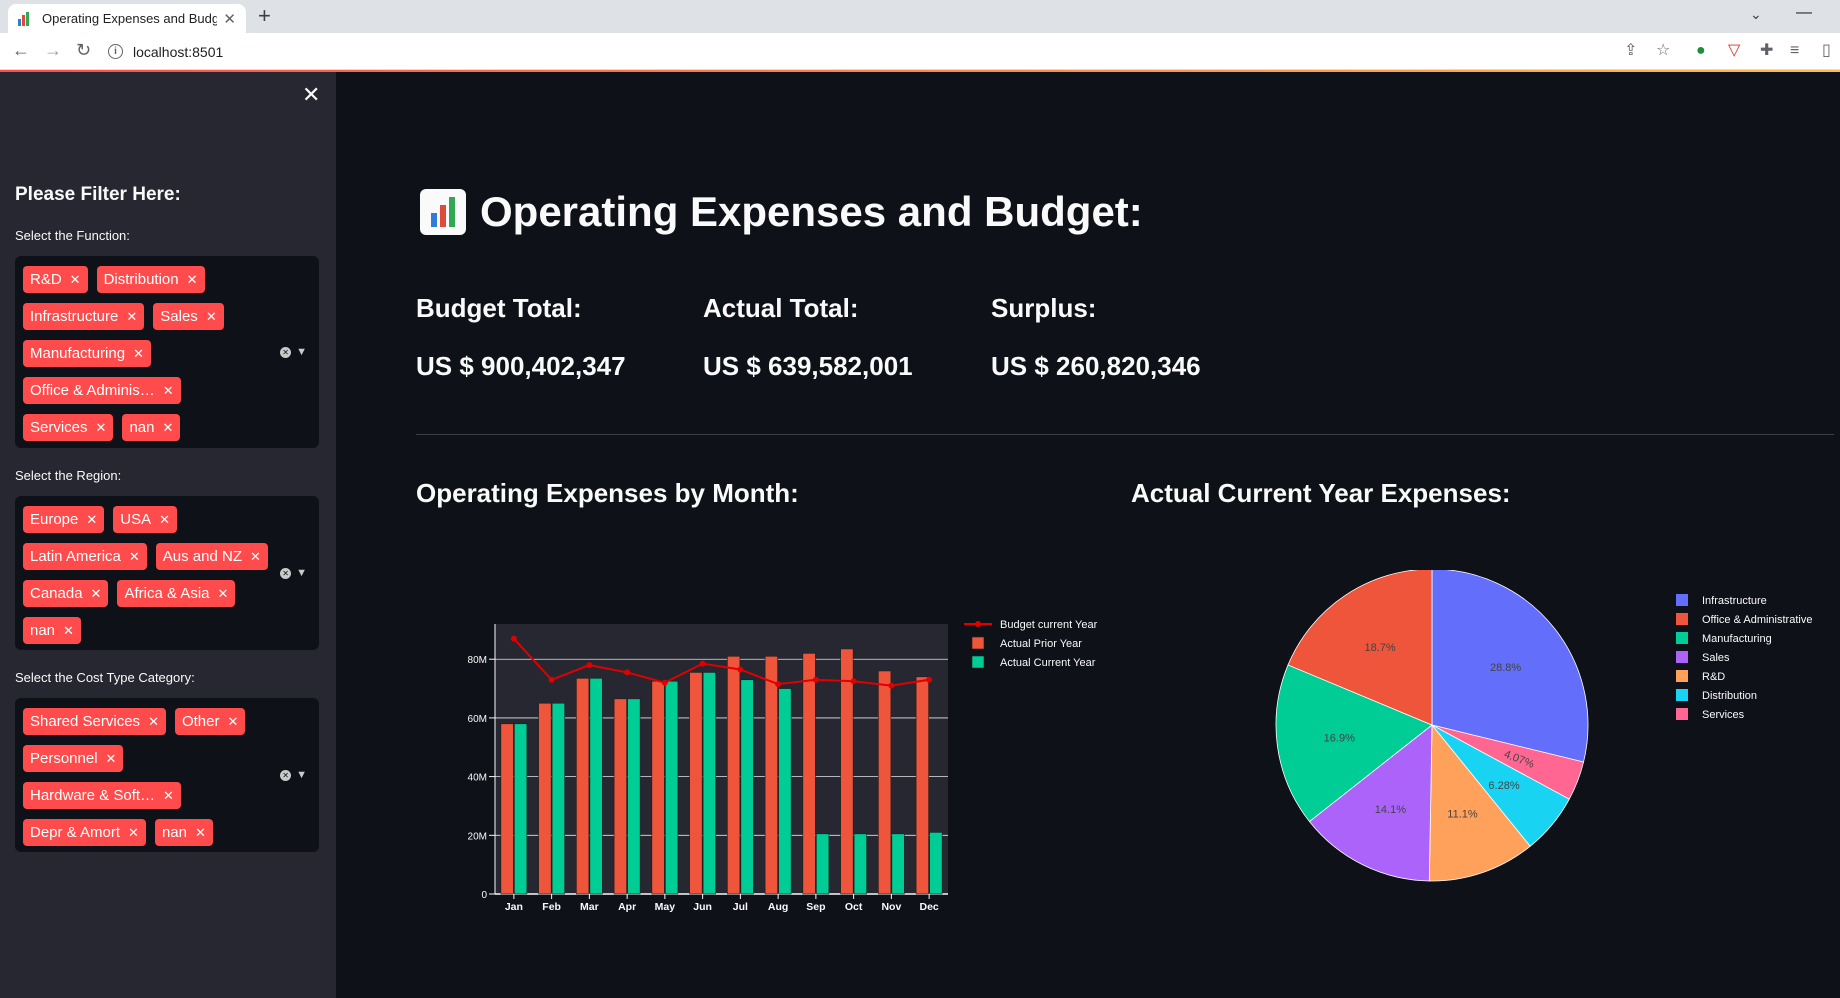  I want to click on budget-point, so click(589, 665).